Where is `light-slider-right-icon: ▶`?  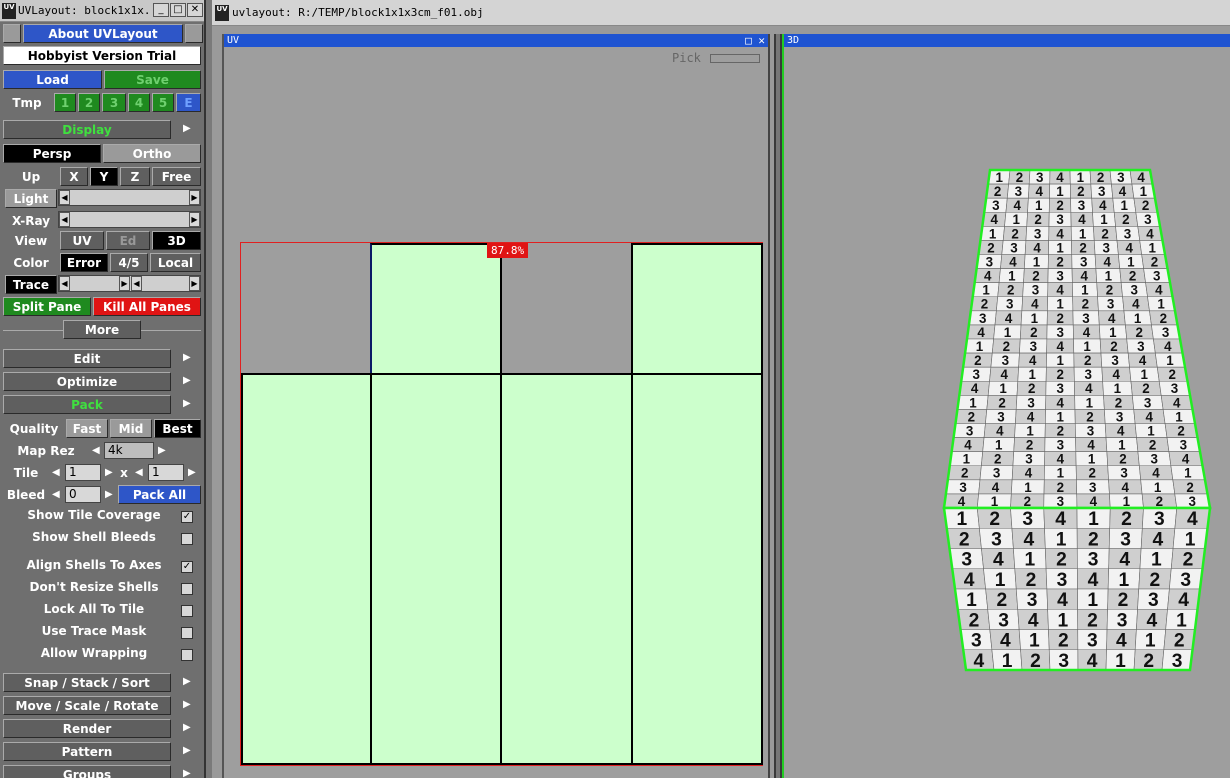 light-slider-right-icon: ▶ is located at coordinates (194, 197).